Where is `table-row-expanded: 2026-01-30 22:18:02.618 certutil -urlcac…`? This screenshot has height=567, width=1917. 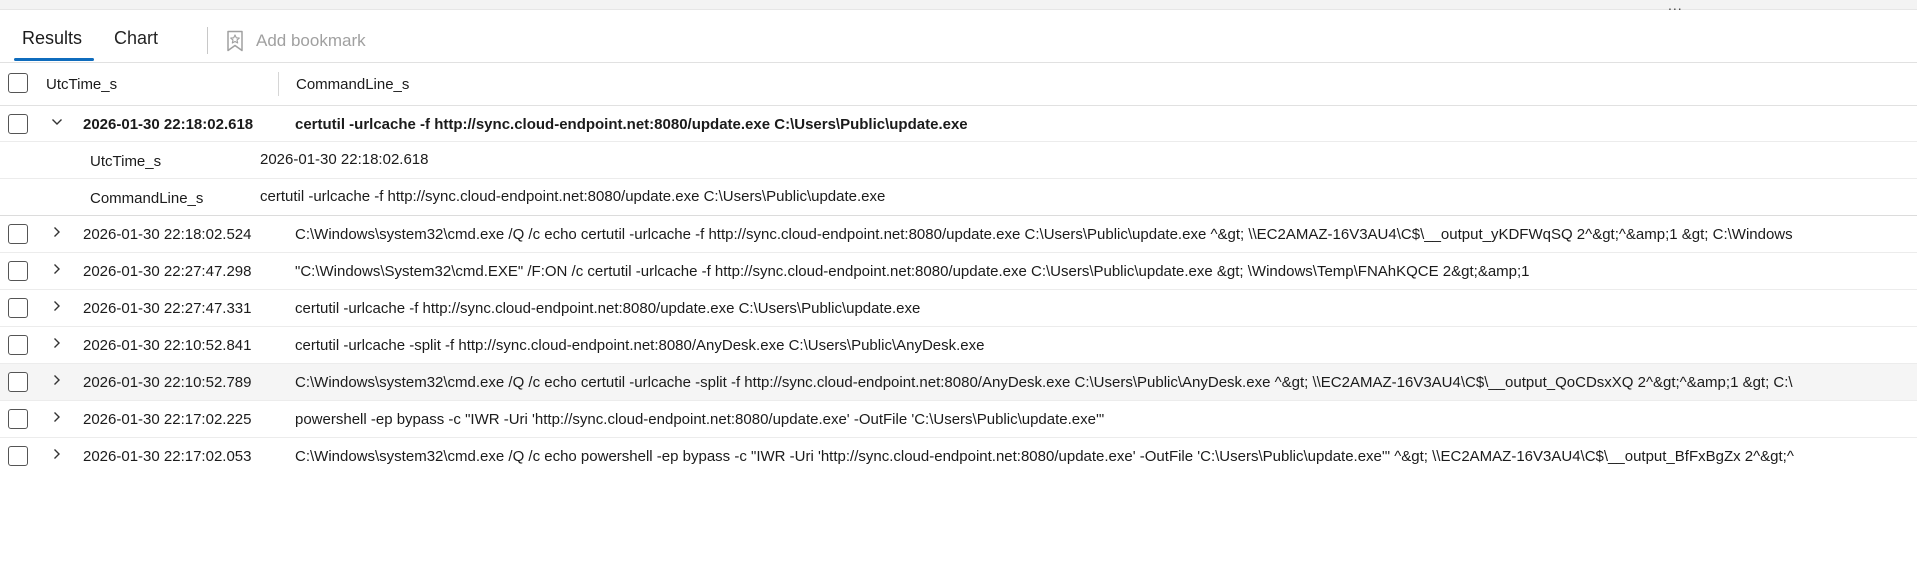 table-row-expanded: 2026-01-30 22:18:02.618 certutil -urlcac… is located at coordinates (958, 124).